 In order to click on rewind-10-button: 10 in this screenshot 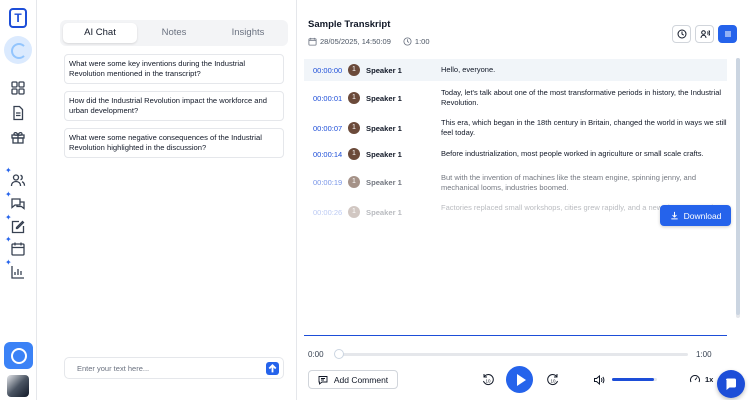, I will do `click(488, 379)`.